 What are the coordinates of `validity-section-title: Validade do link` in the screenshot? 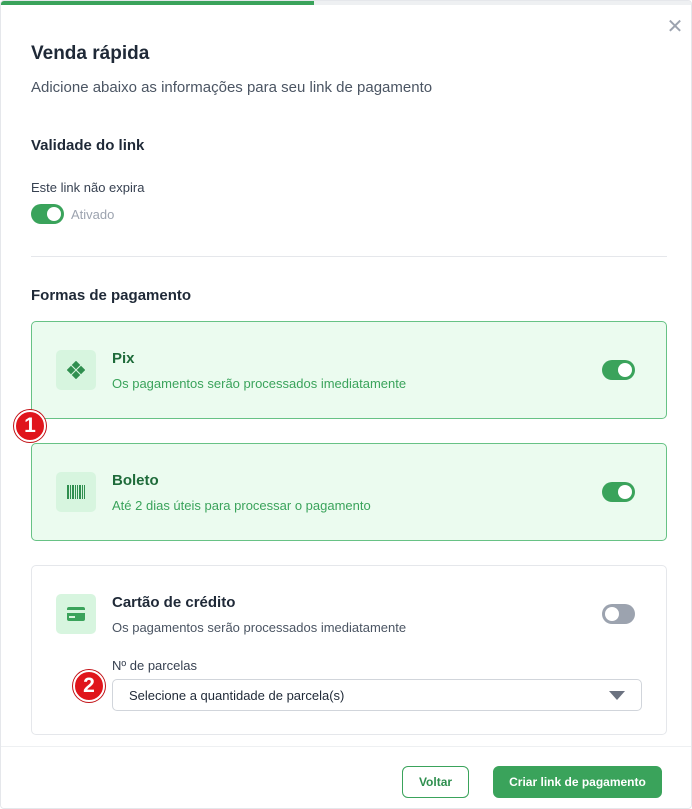 It's located at (88, 145).